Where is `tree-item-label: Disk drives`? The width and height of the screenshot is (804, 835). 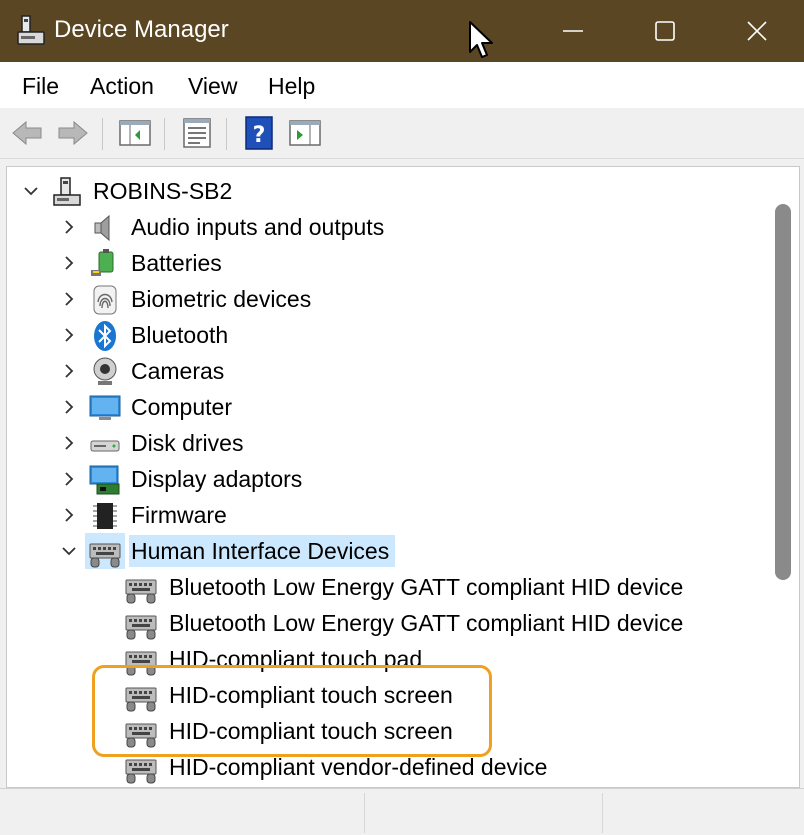
tree-item-label: Disk drives is located at coordinates (187, 443).